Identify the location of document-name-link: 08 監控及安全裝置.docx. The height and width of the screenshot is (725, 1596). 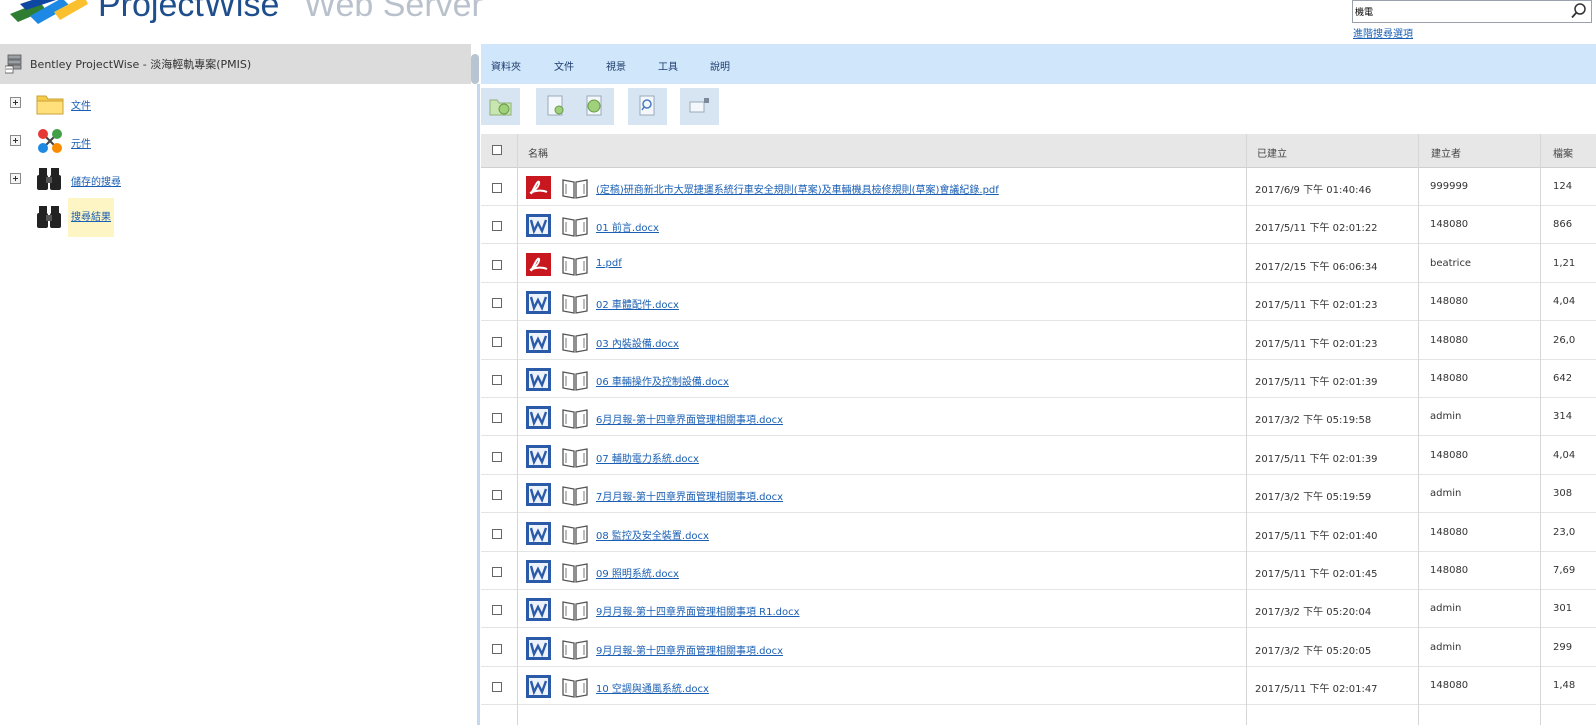
(652, 534).